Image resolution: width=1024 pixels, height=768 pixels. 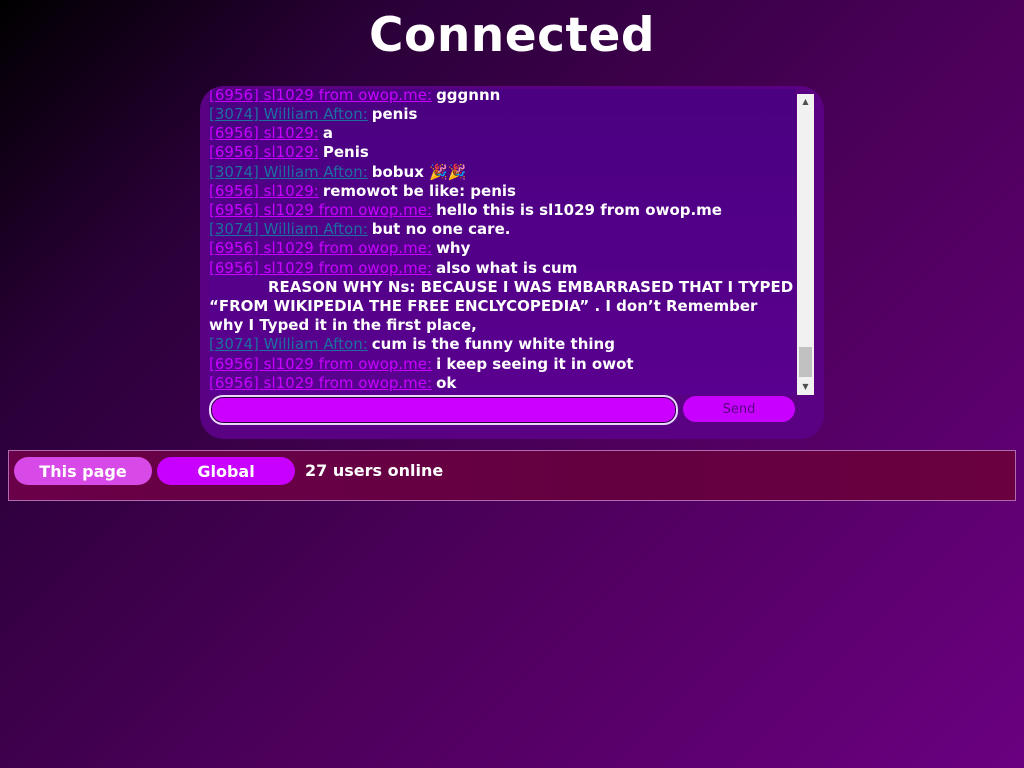 What do you see at coordinates (579, 209) in the screenshot?
I see `chat-message-text: hello this is sl1029 from owop.me` at bounding box center [579, 209].